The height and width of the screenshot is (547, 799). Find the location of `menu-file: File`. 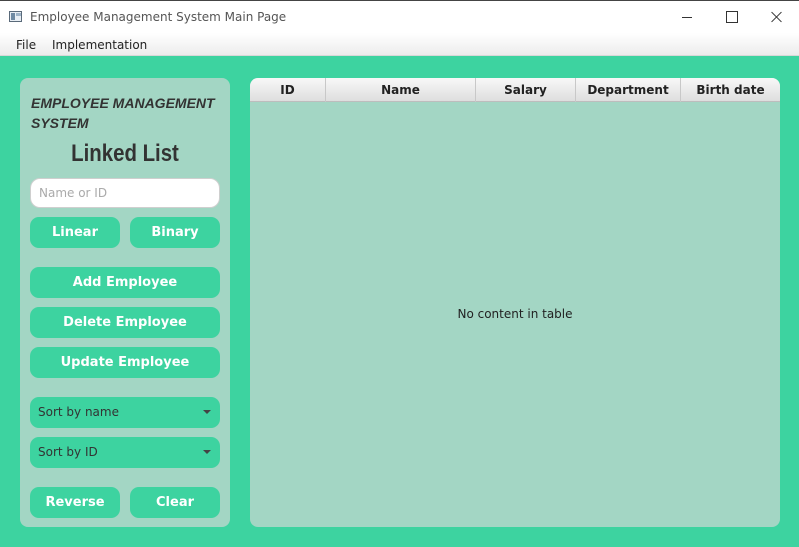

menu-file: File is located at coordinates (26, 45).